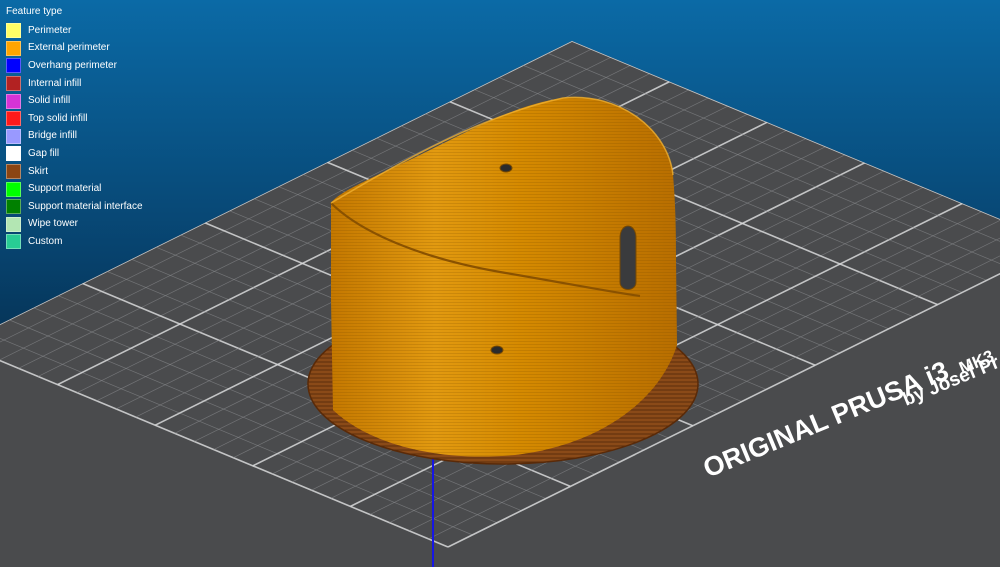 The width and height of the screenshot is (1000, 567). Describe the element at coordinates (58, 118) in the screenshot. I see `legend-label: Top solid infill` at that location.